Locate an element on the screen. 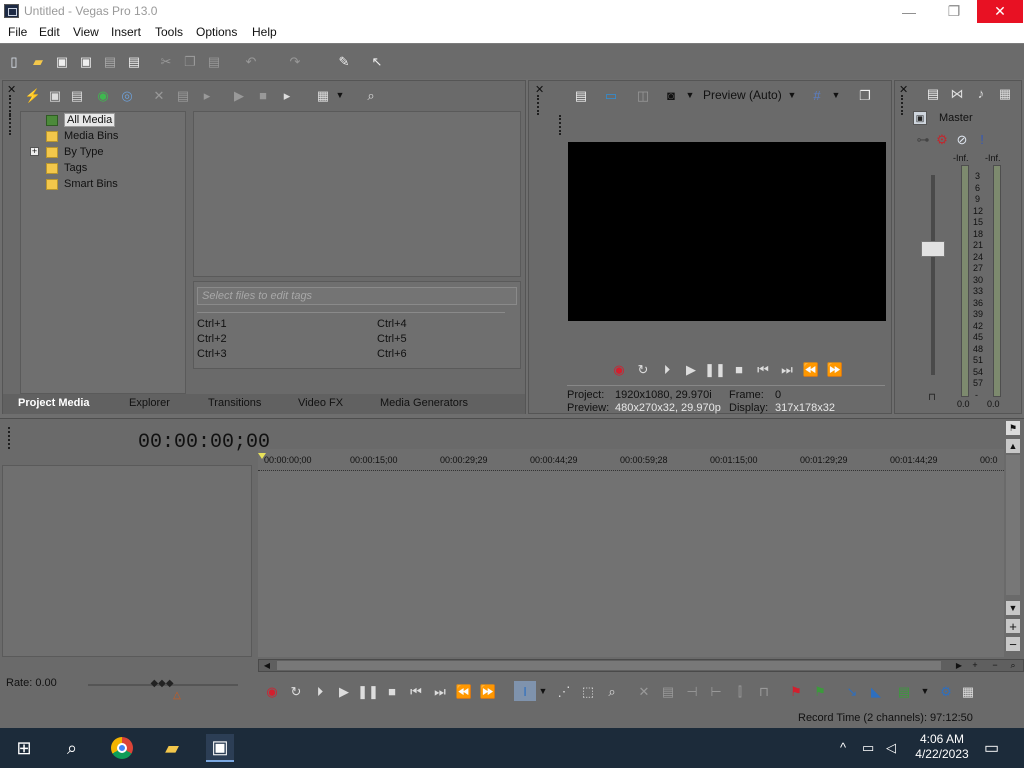  taskbar-clock: 4:06 AM 4/22/2023 is located at coordinates (942, 747).